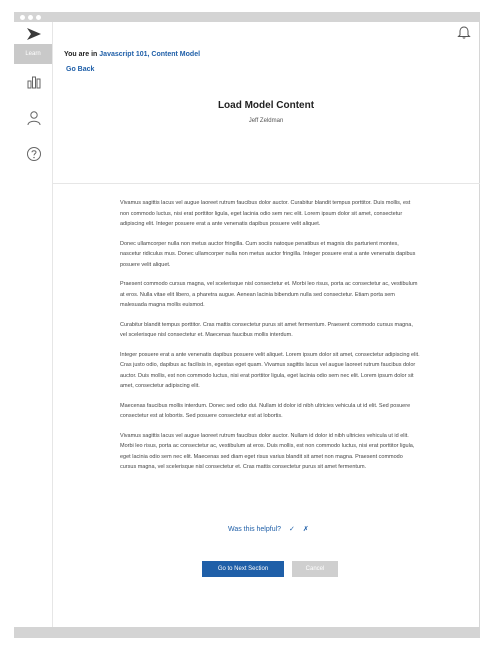 This screenshot has width=490, height=651. What do you see at coordinates (81, 54) in the screenshot?
I see `breadcrumb-prefix: You are in` at bounding box center [81, 54].